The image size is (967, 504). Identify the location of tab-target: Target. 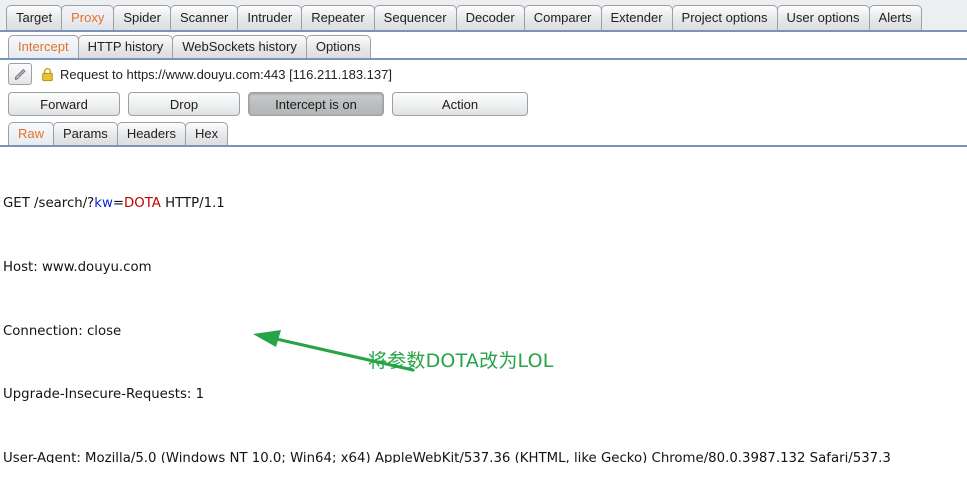
(34, 17).